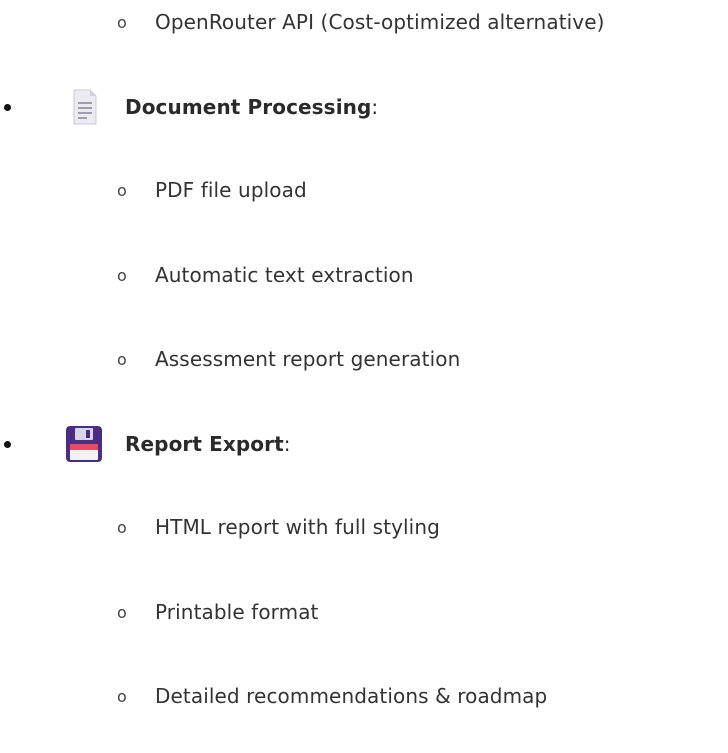 The image size is (728, 753). I want to click on list-item-text: HTML report with full styling, so click(297, 527).